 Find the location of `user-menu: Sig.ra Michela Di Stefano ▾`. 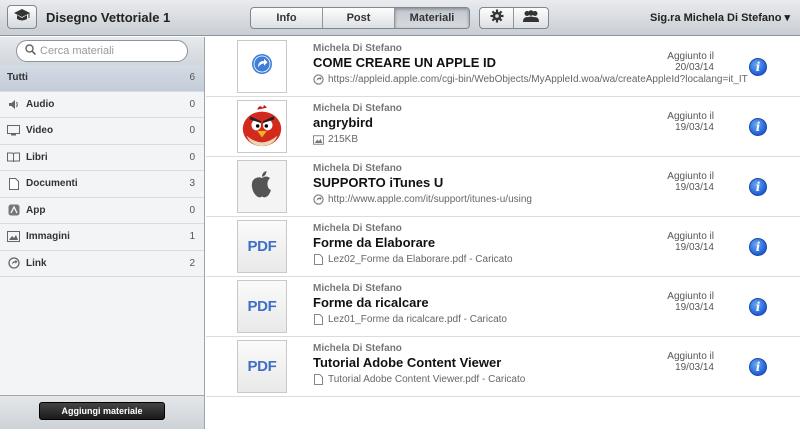

user-menu: Sig.ra Michela Di Stefano ▾ is located at coordinates (720, 17).